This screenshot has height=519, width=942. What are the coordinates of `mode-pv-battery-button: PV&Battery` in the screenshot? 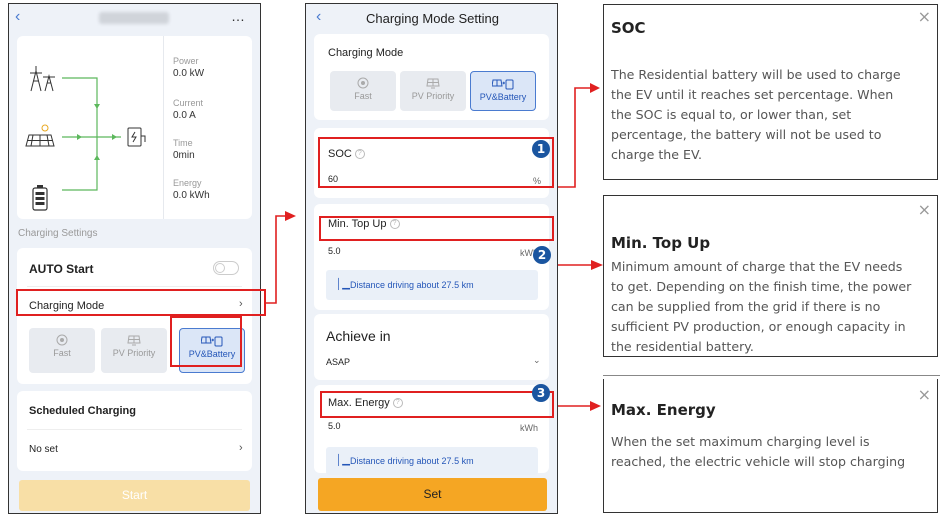 It's located at (503, 91).